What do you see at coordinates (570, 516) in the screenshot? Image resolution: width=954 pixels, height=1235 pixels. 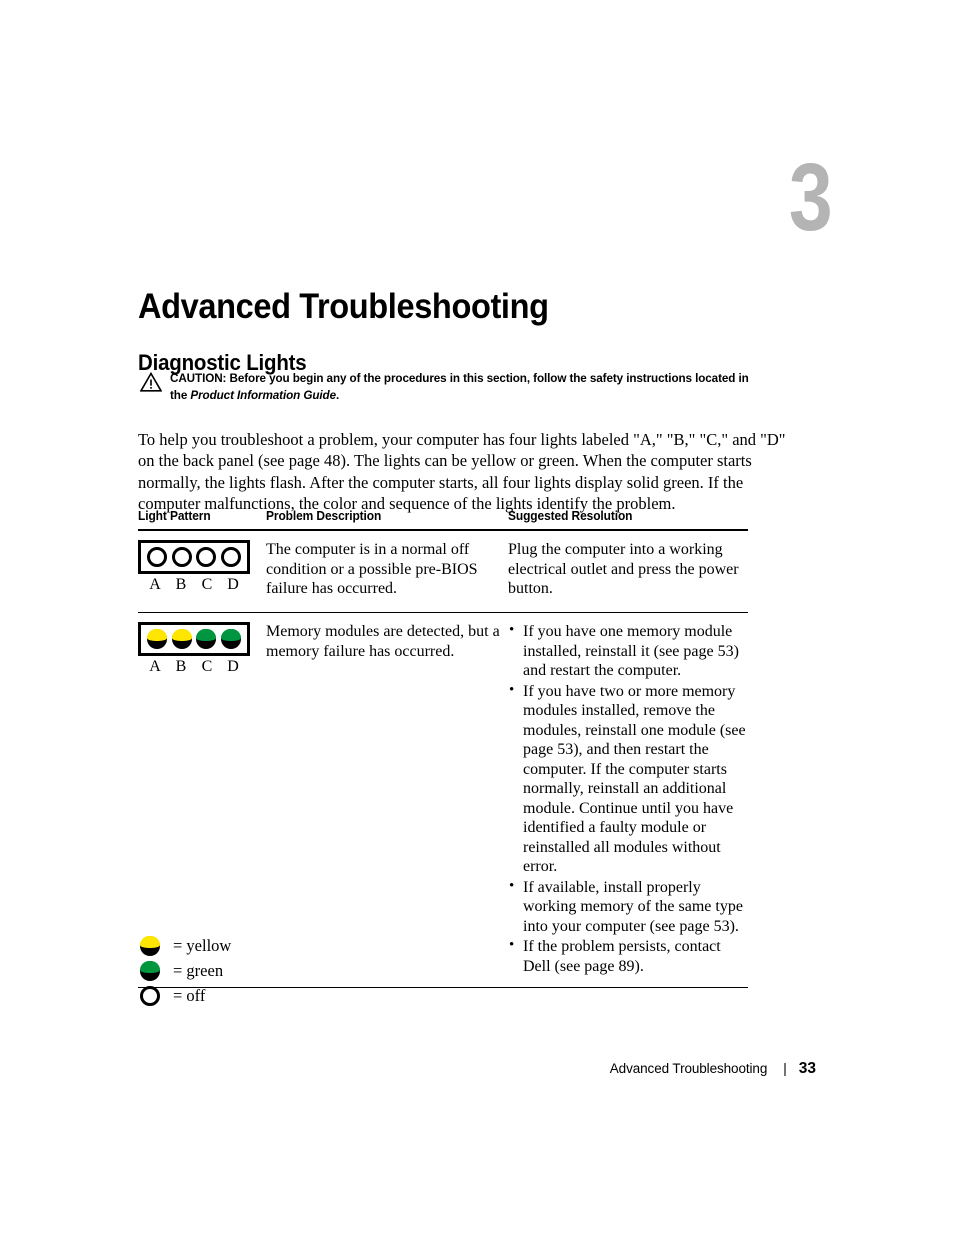 I see `column-header-suggested-resolution: Suggested Resolution` at bounding box center [570, 516].